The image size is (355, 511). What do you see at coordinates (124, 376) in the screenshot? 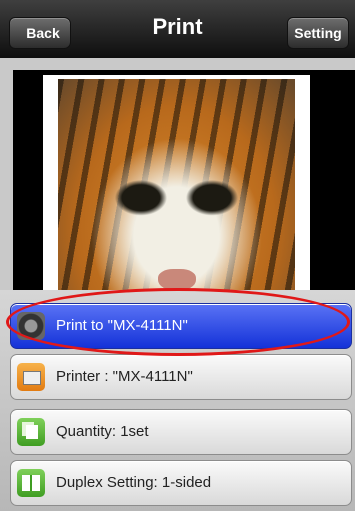
I see `printer-label: Printer : "MX-4111N"` at bounding box center [124, 376].